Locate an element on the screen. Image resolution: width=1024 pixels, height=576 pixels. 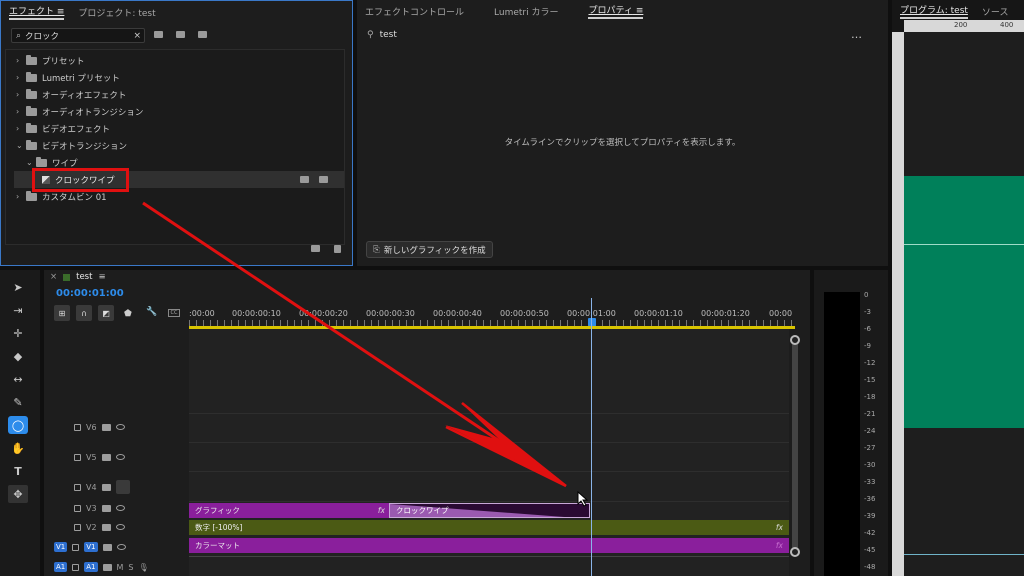
timeline-tab: × test ≡ is located at coordinates (78, 277).